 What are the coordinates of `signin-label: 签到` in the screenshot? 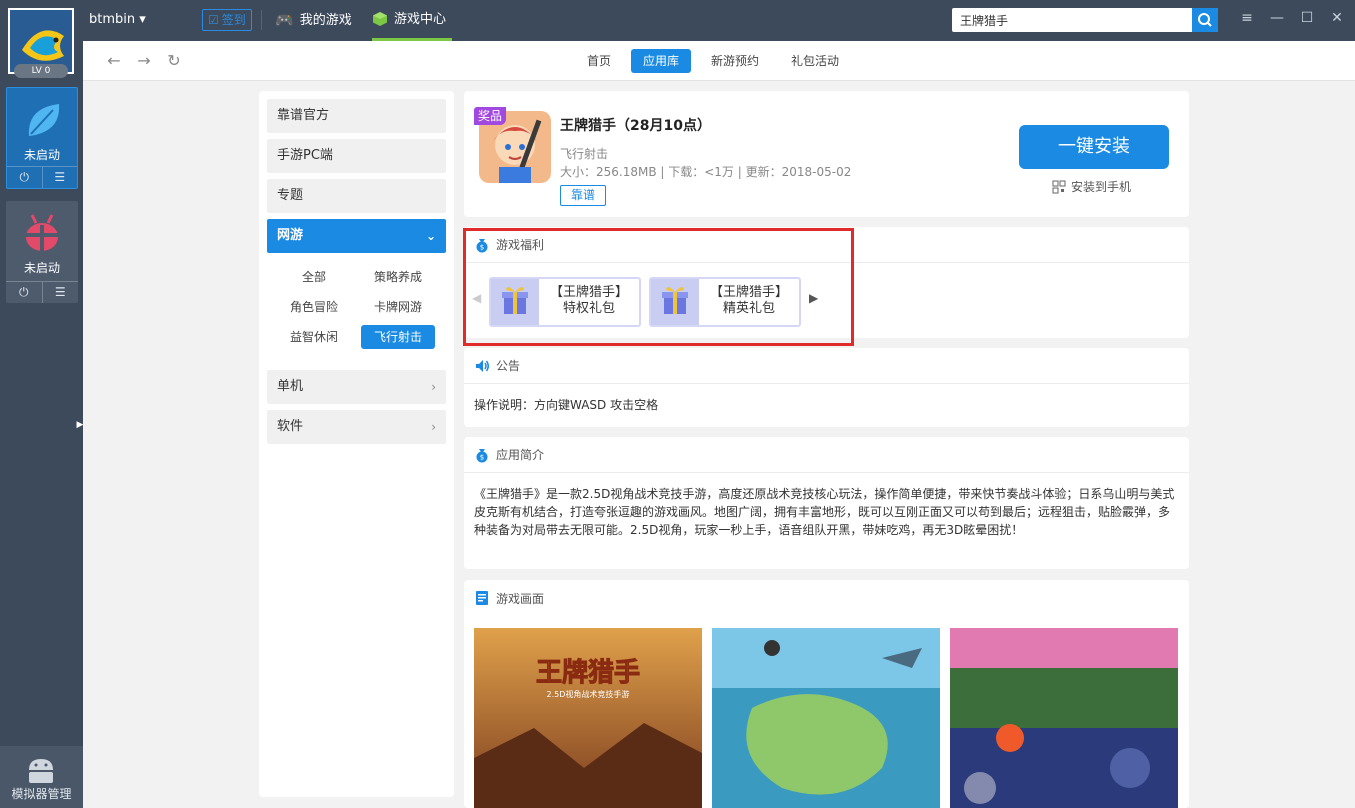 It's located at (233, 20).